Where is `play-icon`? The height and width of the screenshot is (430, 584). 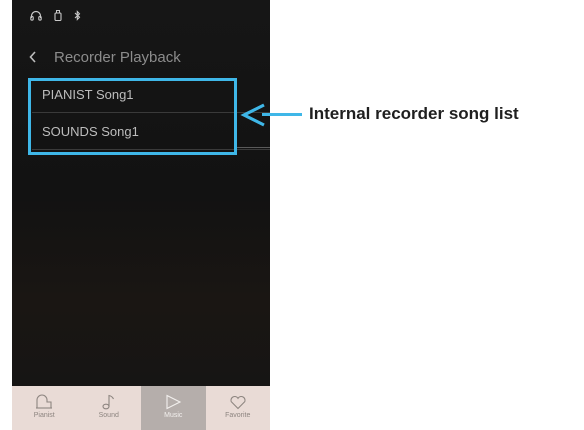
play-icon is located at coordinates (174, 402).